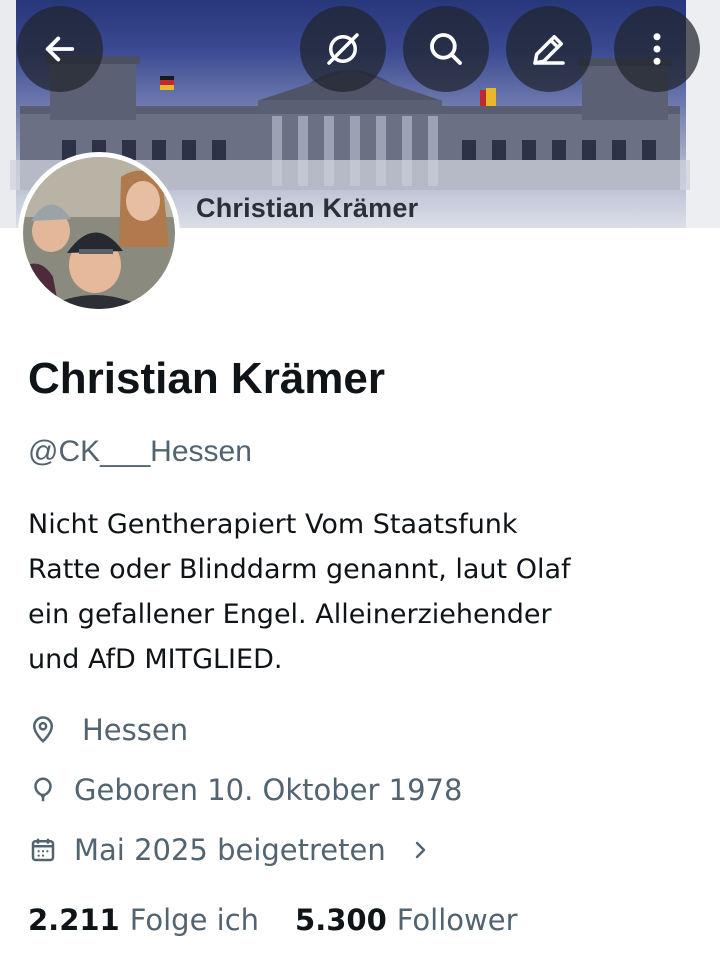  I want to click on joined-date-row: Mai 2025 beigetreten, so click(230, 850).